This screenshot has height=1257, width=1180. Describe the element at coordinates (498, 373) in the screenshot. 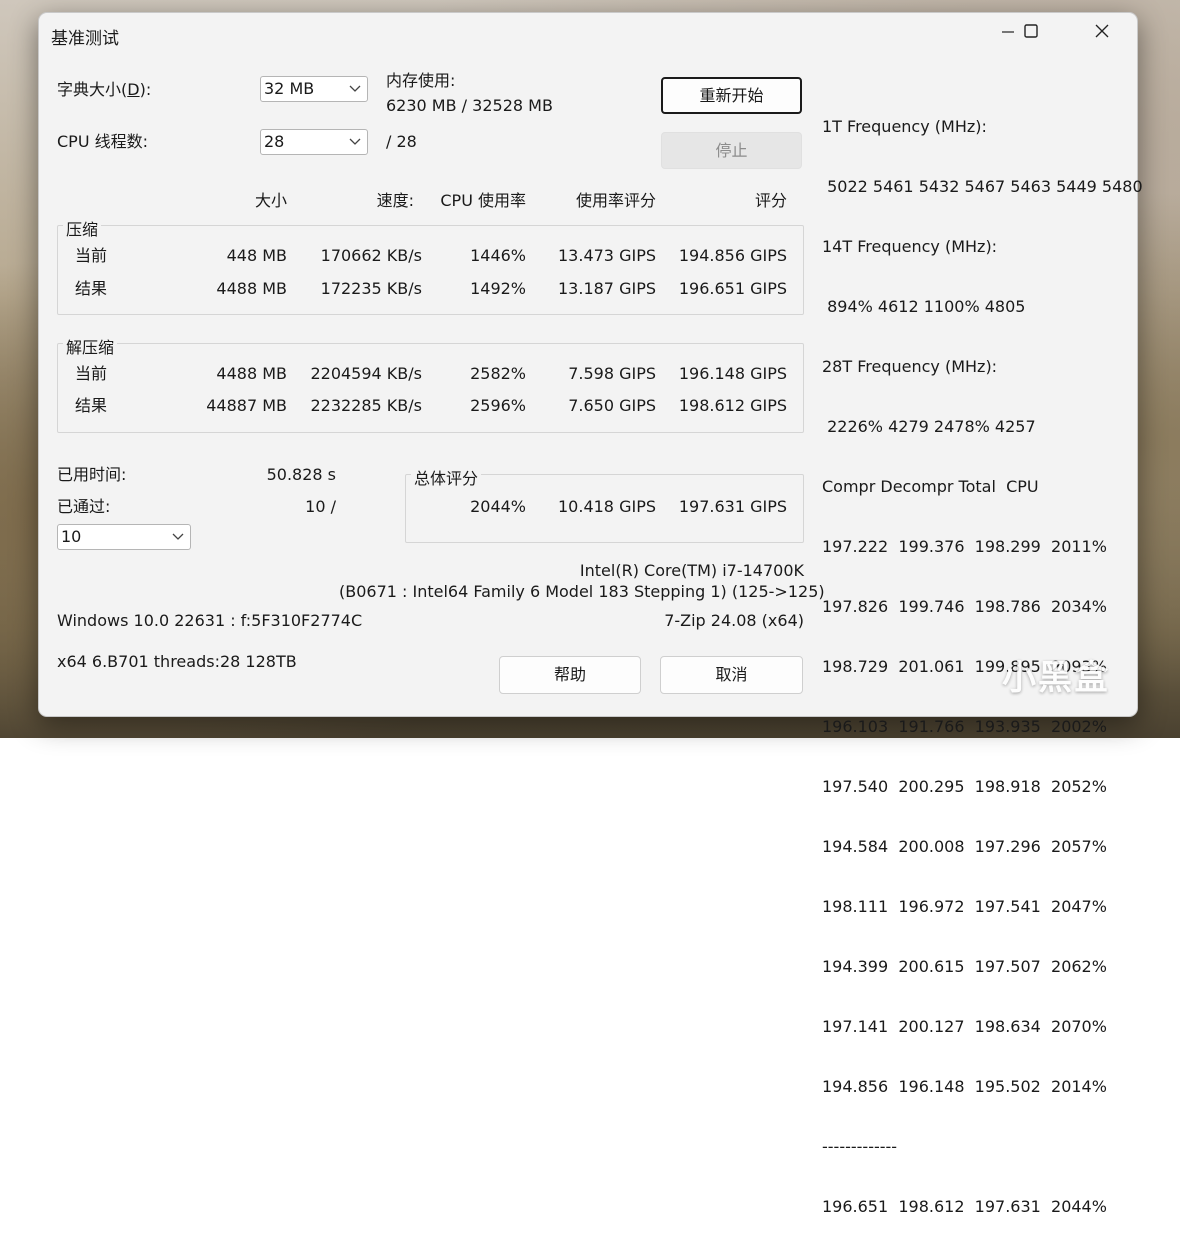

I see `row-usage: 2582%` at that location.